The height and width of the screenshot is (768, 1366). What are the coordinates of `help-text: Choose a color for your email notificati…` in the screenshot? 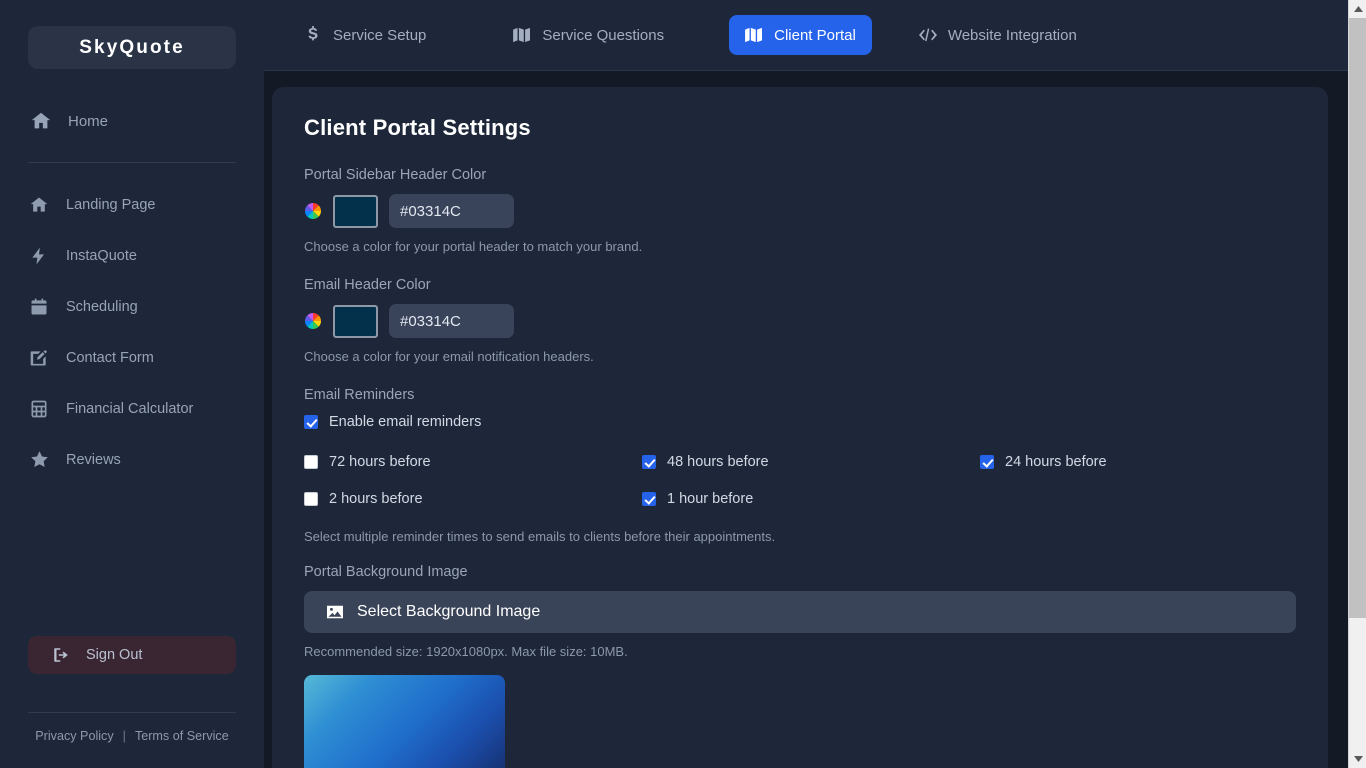 It's located at (449, 356).